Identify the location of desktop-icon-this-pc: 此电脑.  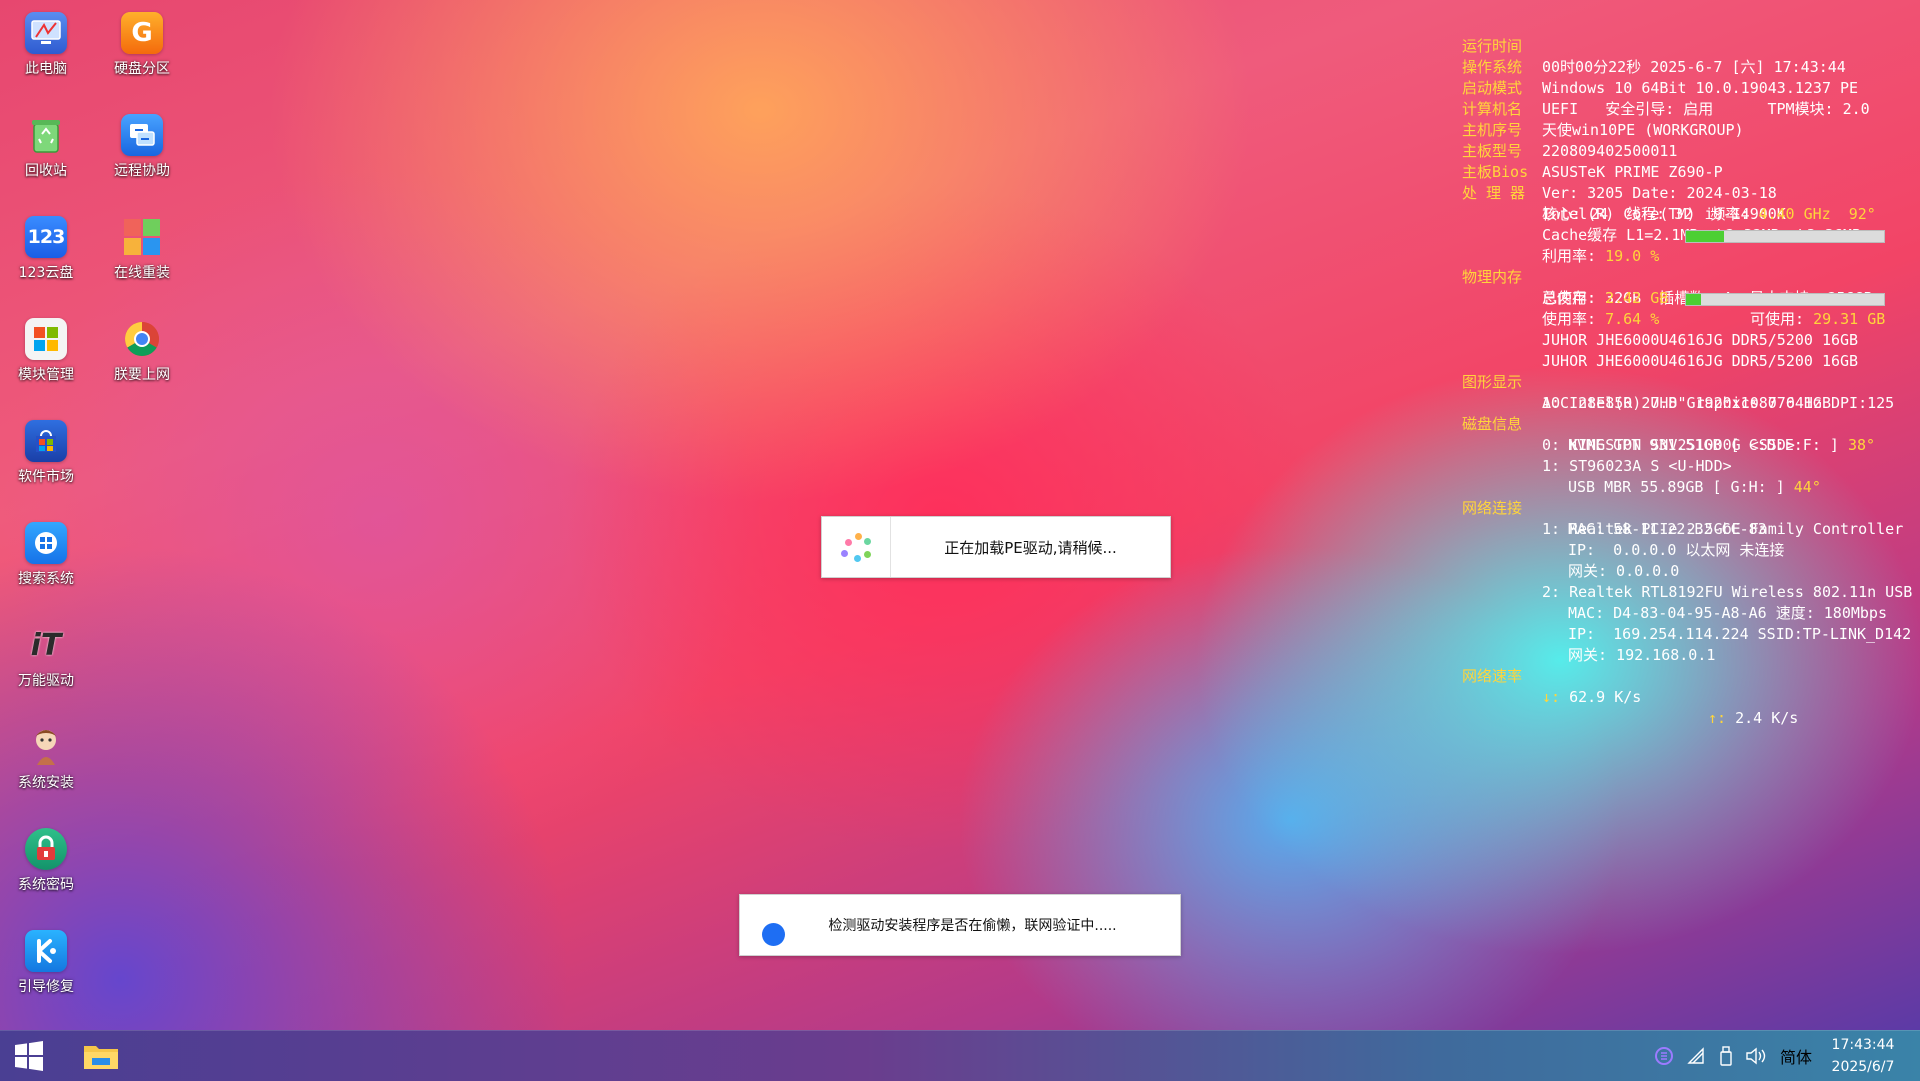
(46, 52).